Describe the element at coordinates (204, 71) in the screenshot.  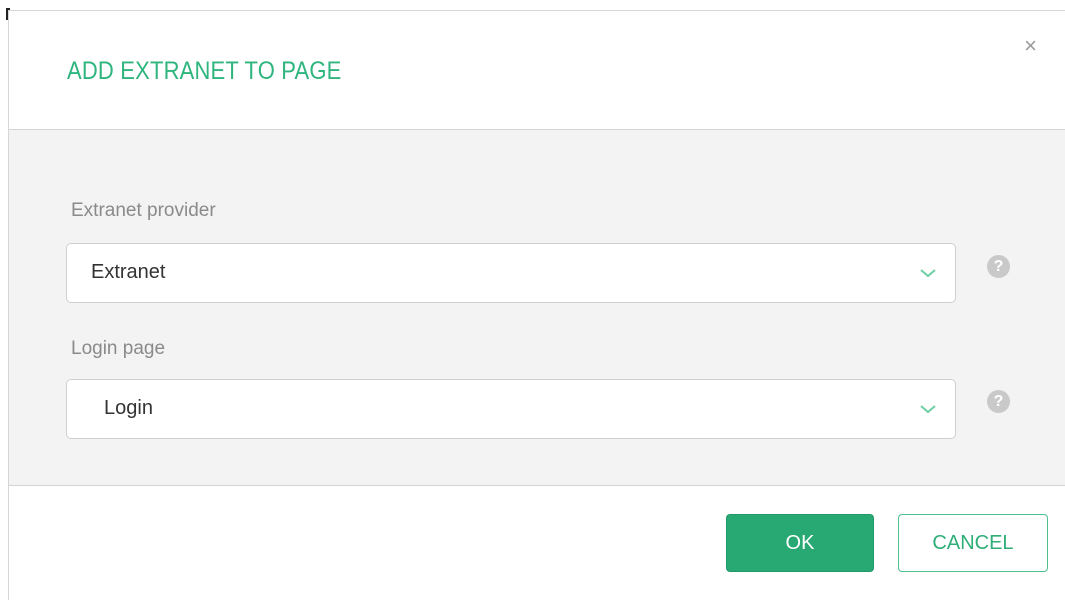
I see `dialog-title: ADD EXTRANET TO PAGE` at that location.